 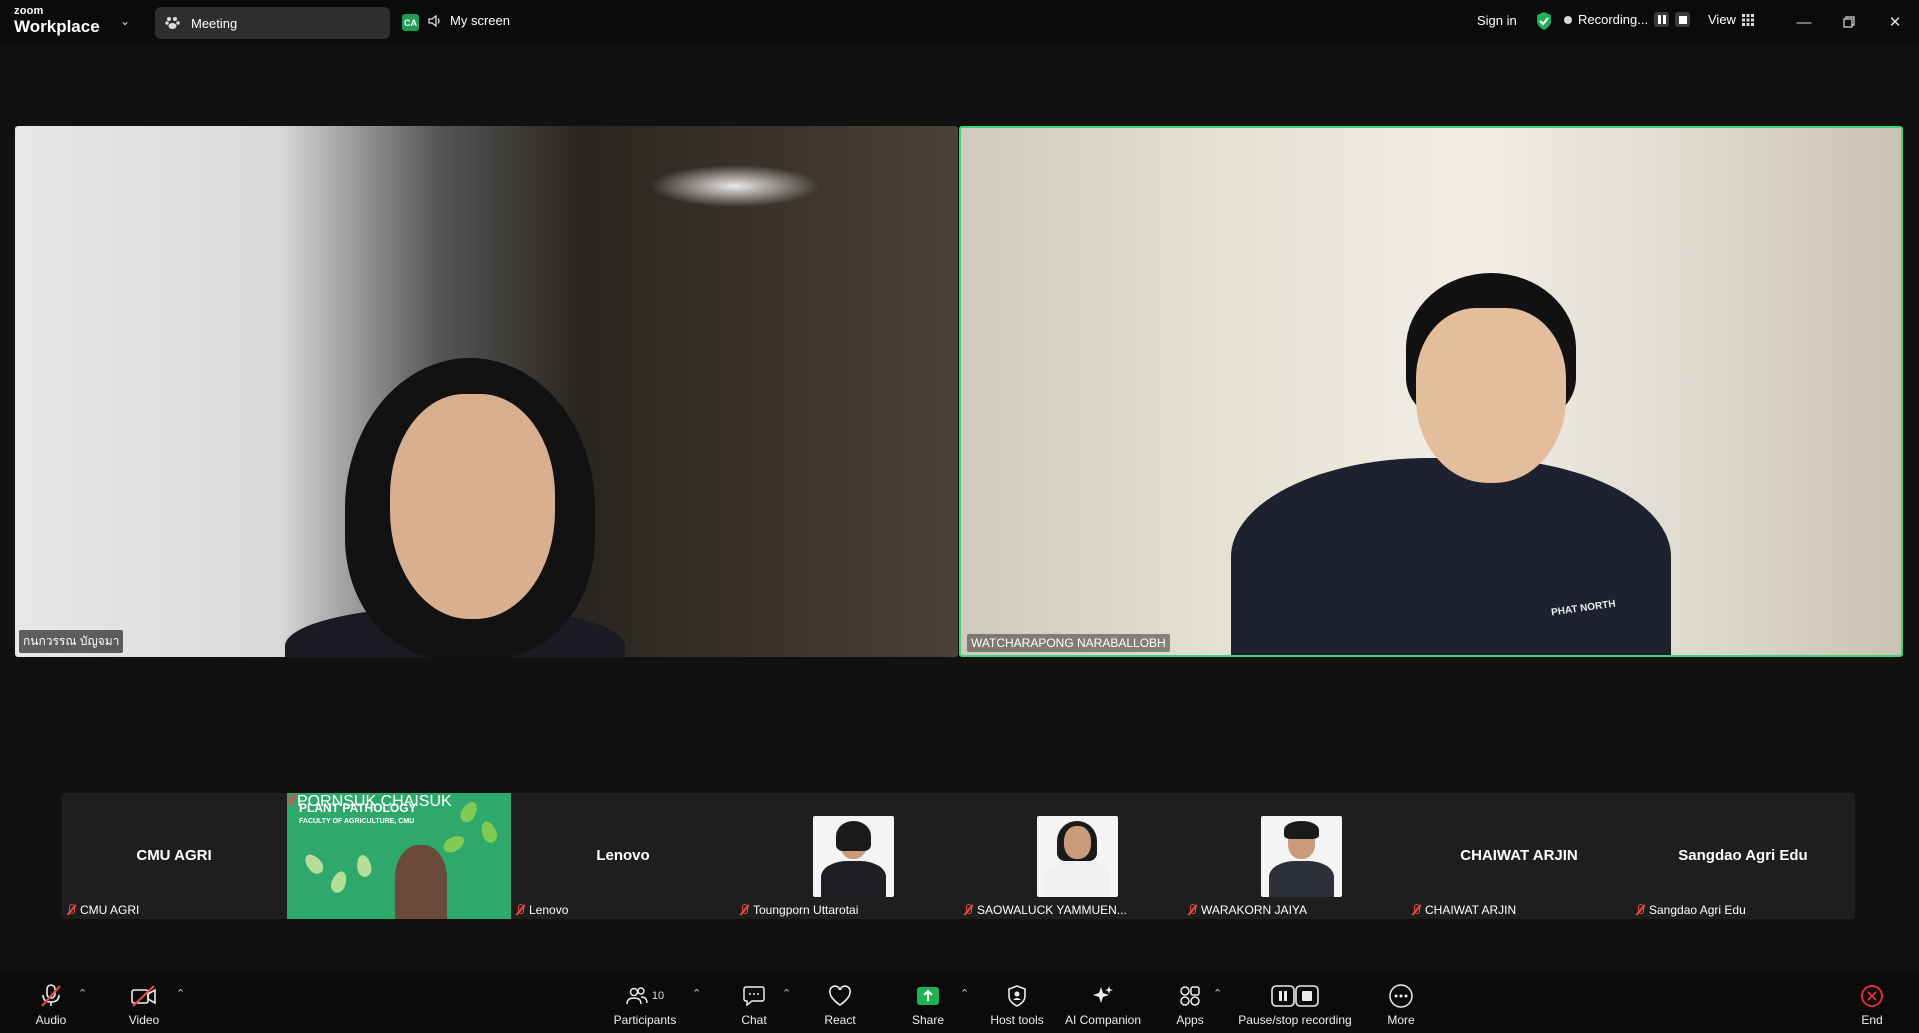 I want to click on participant-name-label: WATCHARAPONG NARABALLOBH, so click(x=1068, y=643).